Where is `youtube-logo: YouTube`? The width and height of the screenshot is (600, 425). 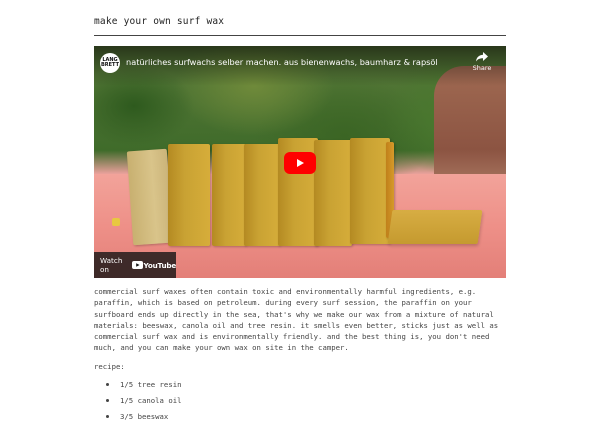 youtube-logo: YouTube is located at coordinates (154, 265).